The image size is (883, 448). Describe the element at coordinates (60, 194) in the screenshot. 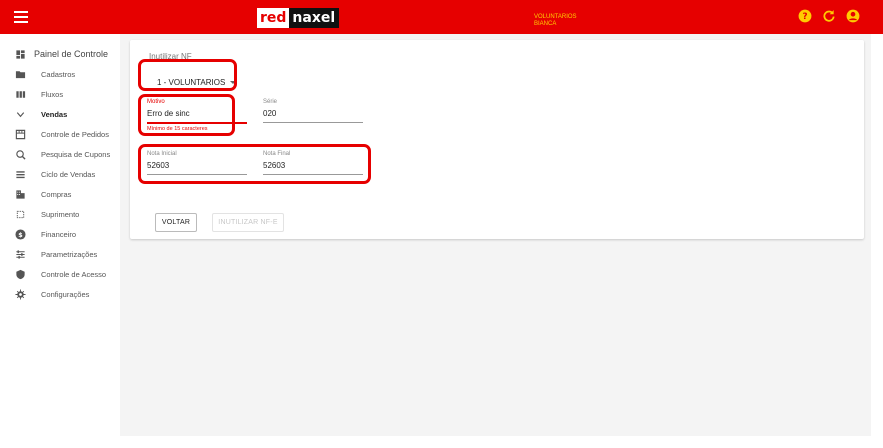

I see `sidebar-item-compras: Compras` at that location.